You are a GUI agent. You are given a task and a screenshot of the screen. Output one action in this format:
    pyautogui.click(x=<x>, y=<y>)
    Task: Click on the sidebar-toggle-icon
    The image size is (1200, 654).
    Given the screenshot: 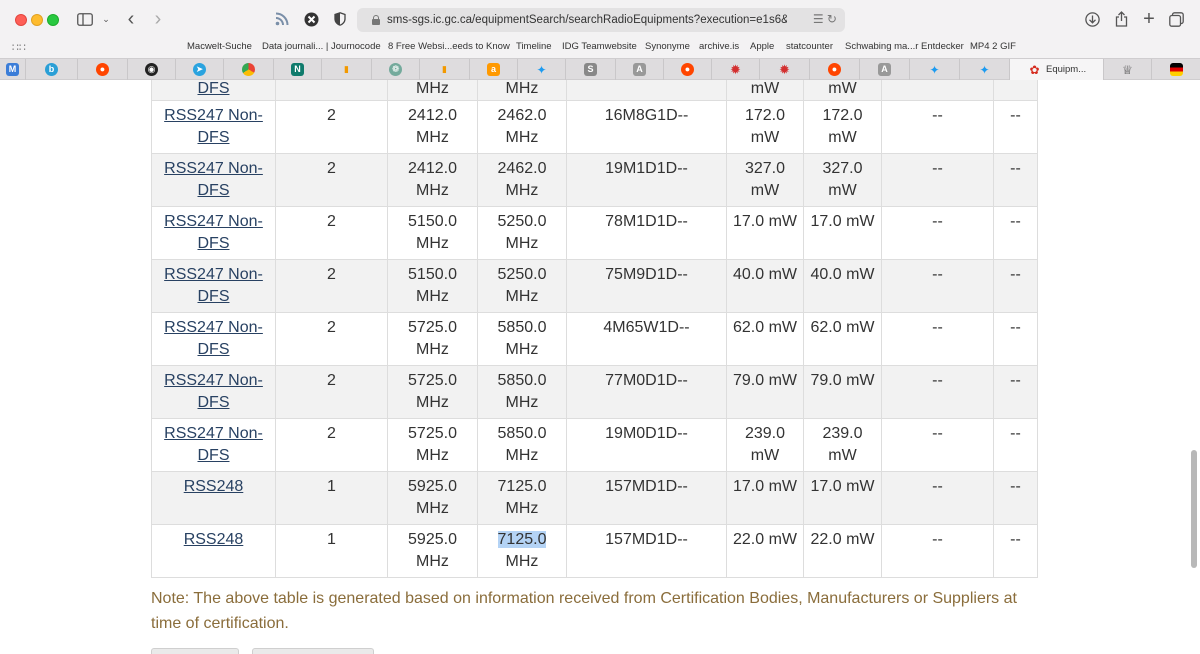 What is the action you would take?
    pyautogui.click(x=85, y=19)
    